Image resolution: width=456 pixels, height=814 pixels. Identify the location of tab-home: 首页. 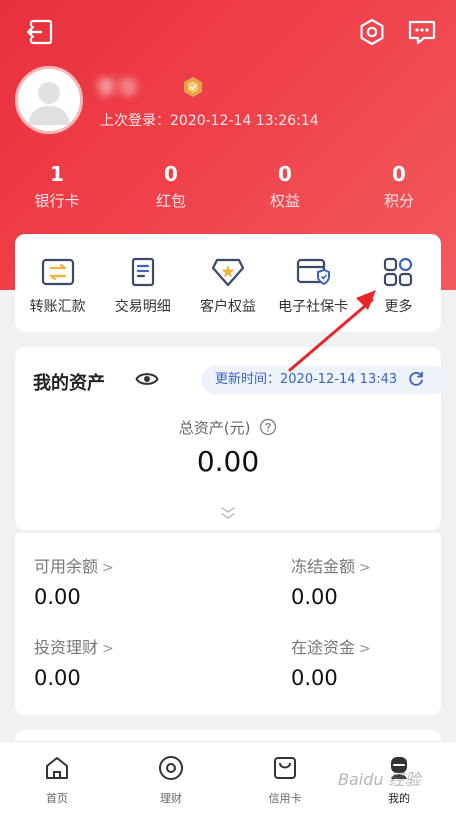
(57, 778).